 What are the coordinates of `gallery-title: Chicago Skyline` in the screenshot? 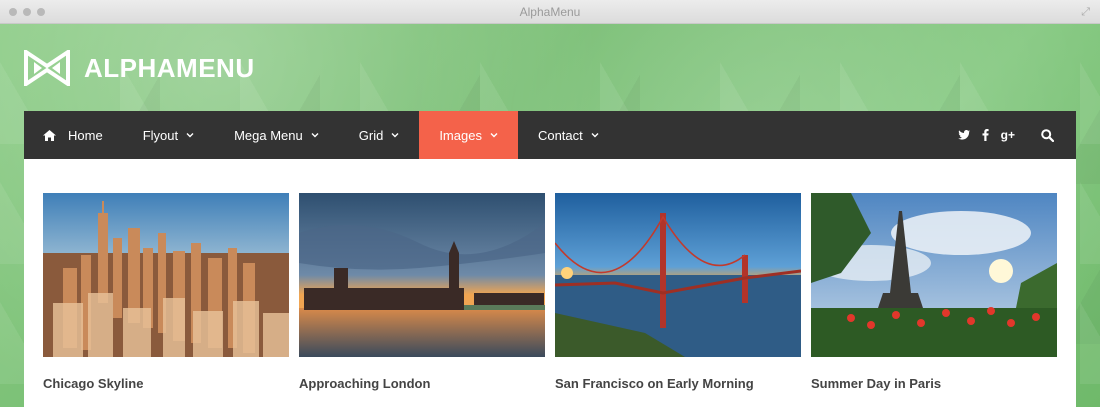 It's located at (166, 383).